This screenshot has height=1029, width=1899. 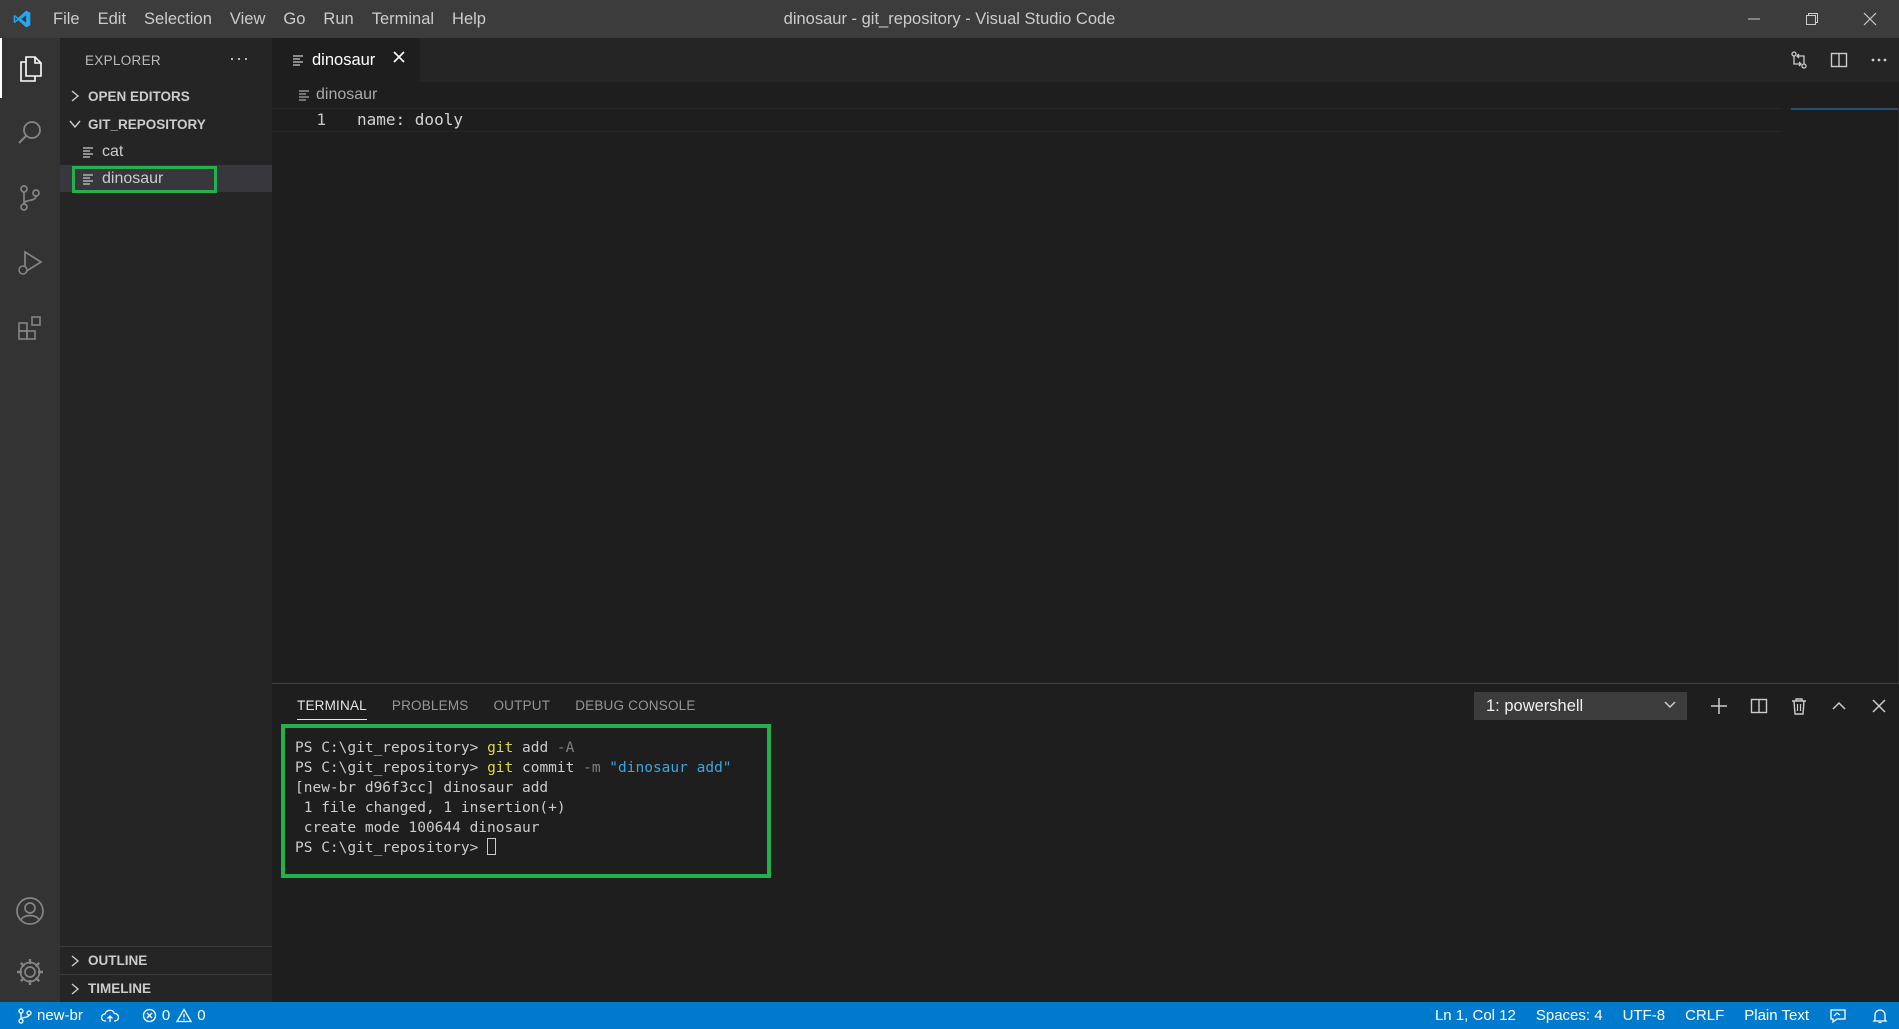 I want to click on bell-icon, so click(x=1880, y=1015).